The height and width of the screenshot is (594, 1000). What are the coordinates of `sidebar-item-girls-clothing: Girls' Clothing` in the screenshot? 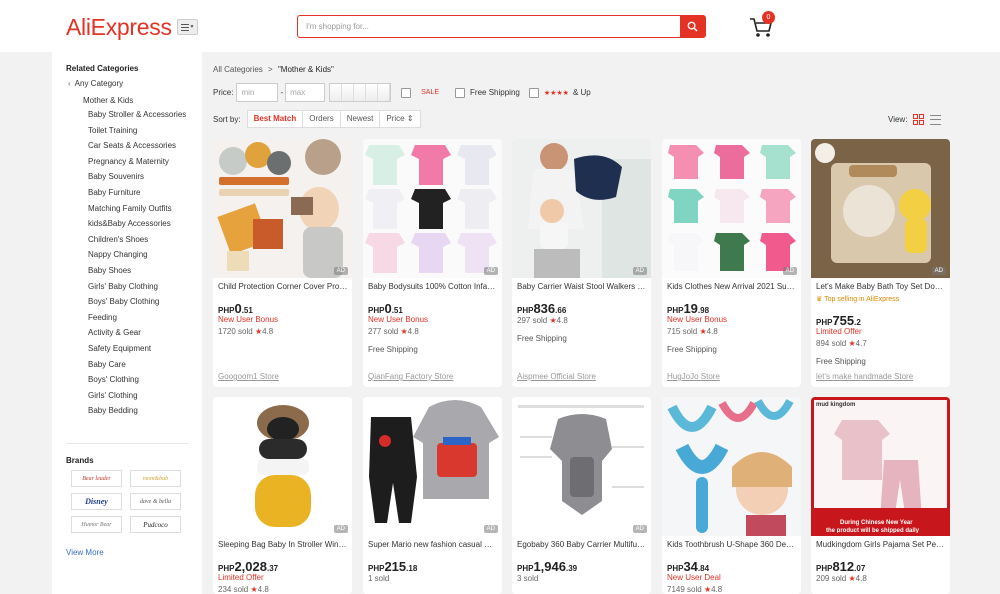 It's located at (140, 396).